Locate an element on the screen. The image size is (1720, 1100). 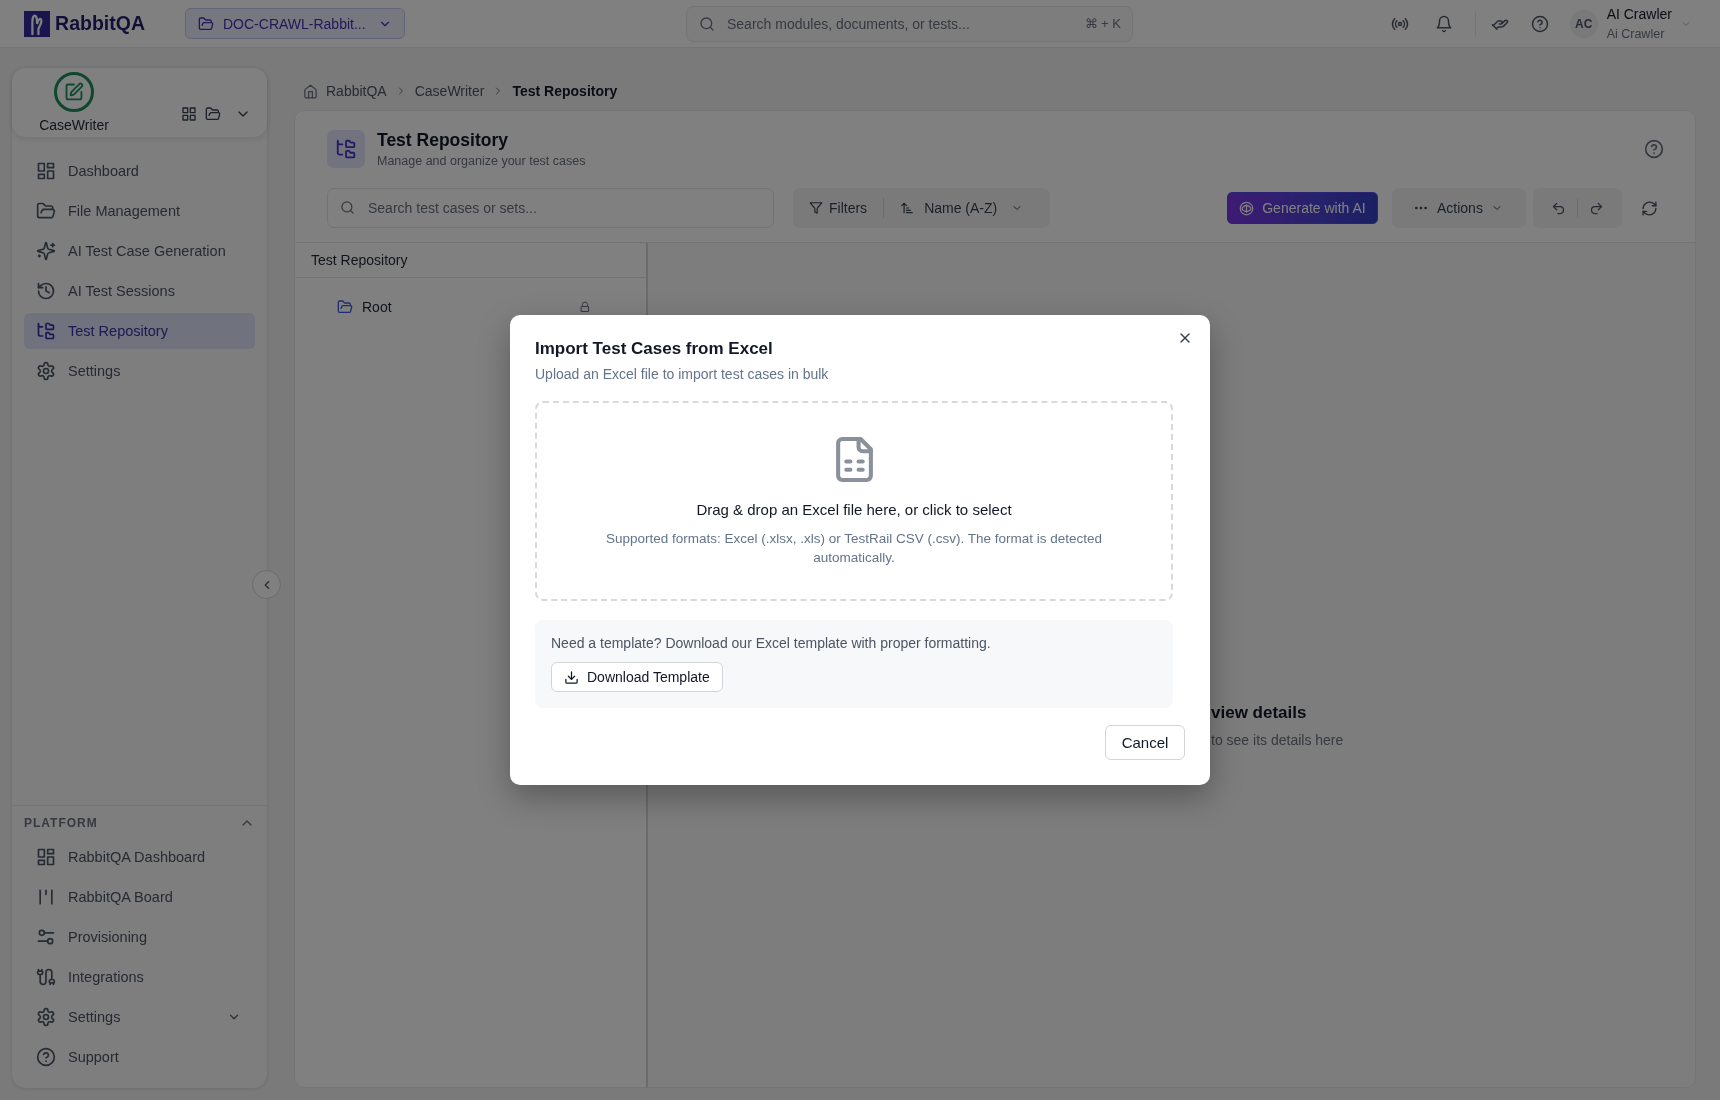
dropzone-prompt: Drag & drop an Excel file here, or click to select is located at coordinates (854, 510).